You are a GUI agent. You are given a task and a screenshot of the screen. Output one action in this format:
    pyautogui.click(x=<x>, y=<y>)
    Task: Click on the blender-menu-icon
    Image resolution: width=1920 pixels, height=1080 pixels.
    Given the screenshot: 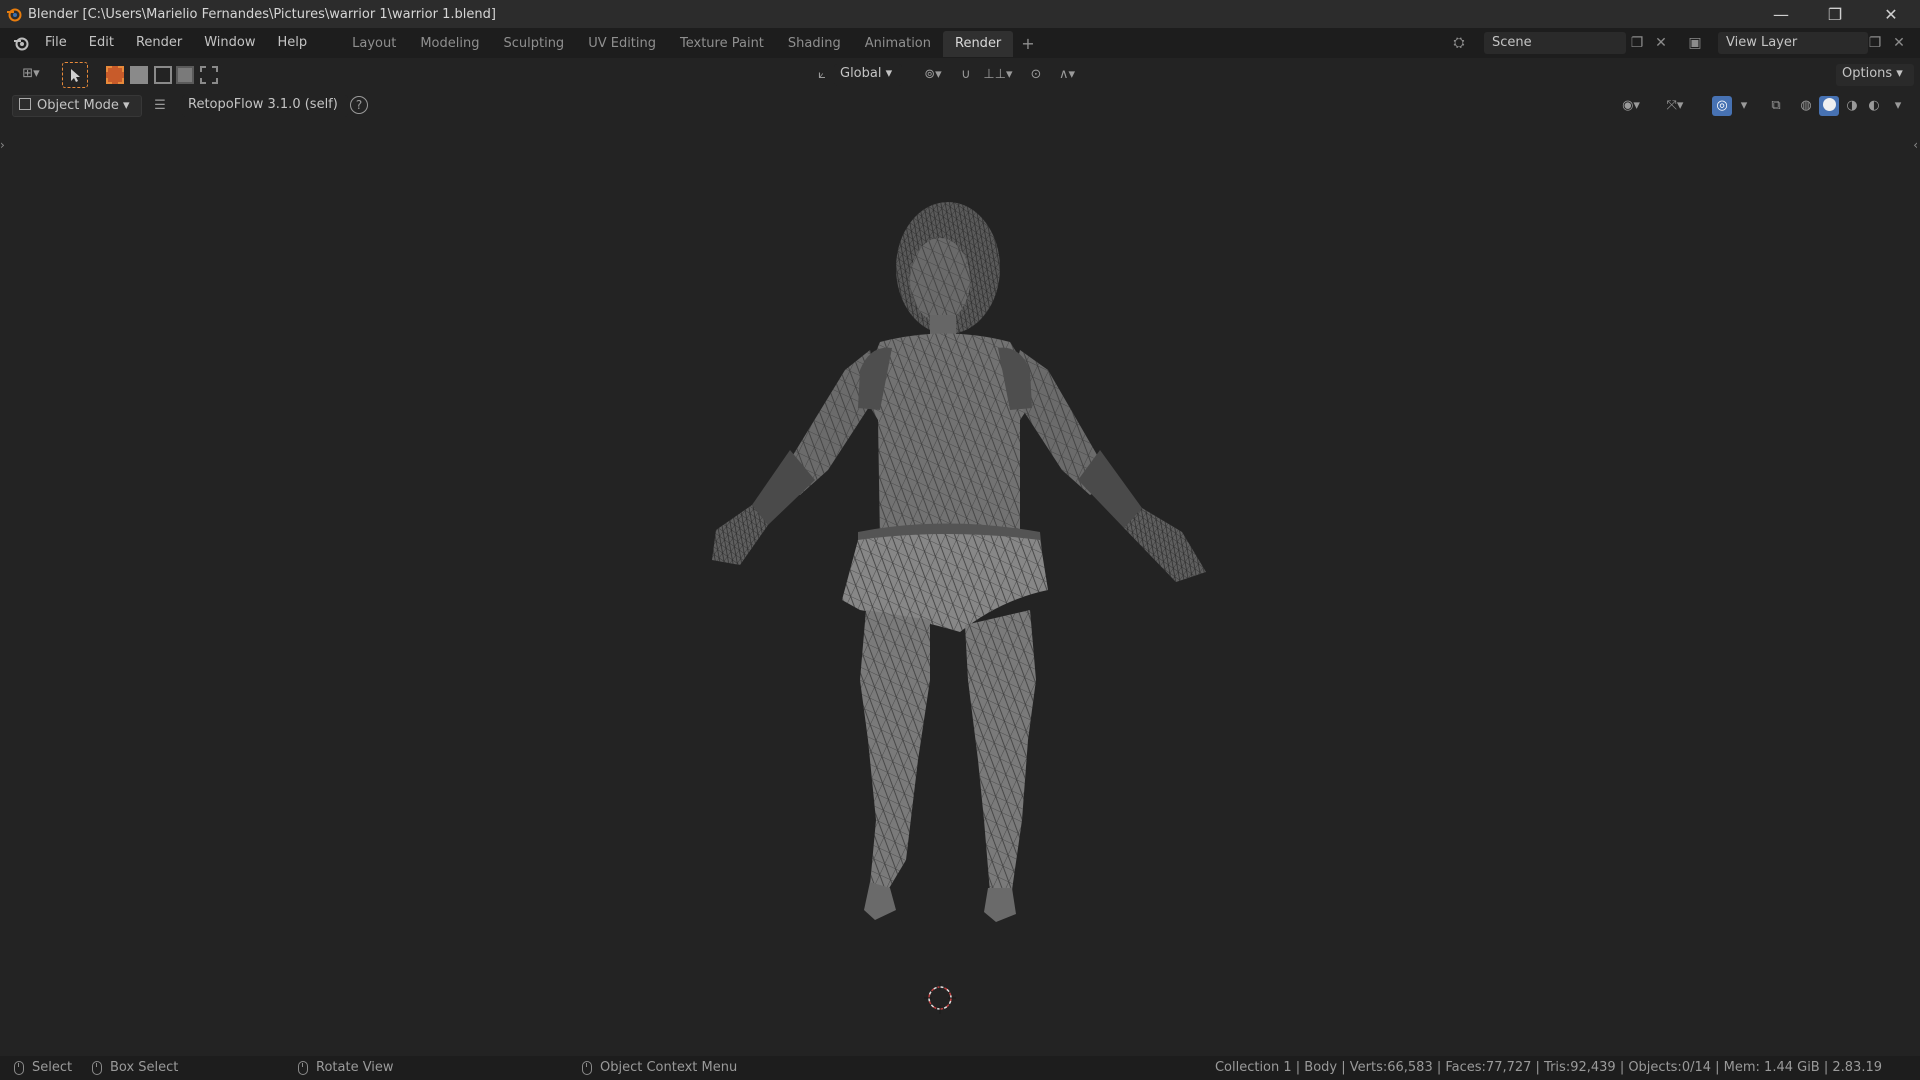 What is the action you would take?
    pyautogui.click(x=21, y=43)
    